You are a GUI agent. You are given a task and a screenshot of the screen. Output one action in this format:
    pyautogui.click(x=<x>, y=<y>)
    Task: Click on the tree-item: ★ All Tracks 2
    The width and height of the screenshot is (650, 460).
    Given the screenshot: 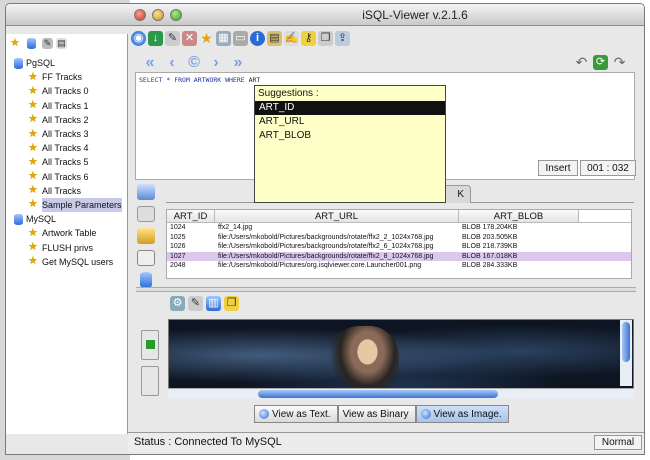 What is the action you would take?
    pyautogui.click(x=67, y=120)
    